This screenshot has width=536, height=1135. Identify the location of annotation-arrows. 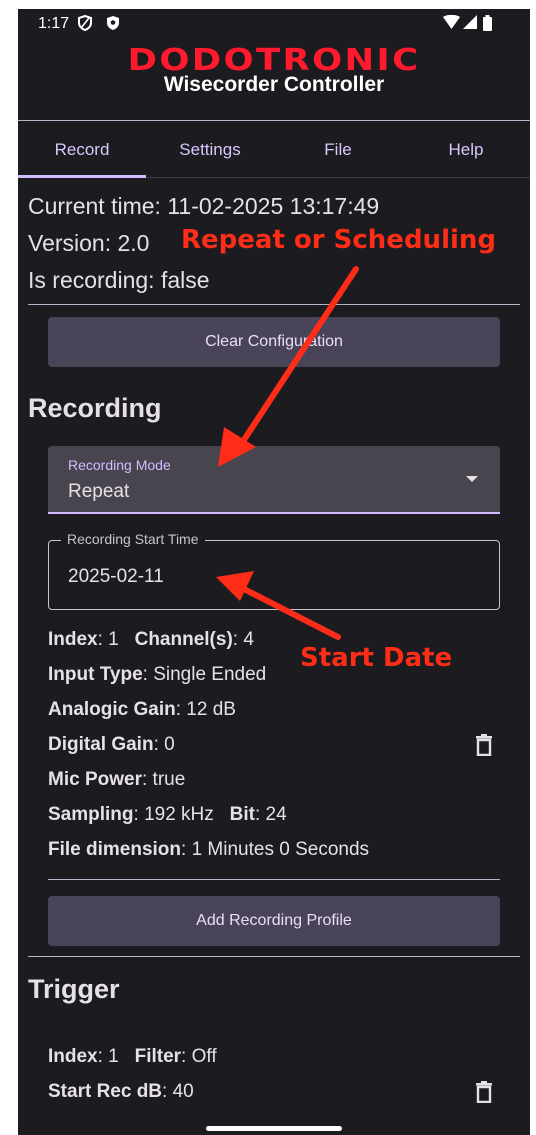
(287, 453).